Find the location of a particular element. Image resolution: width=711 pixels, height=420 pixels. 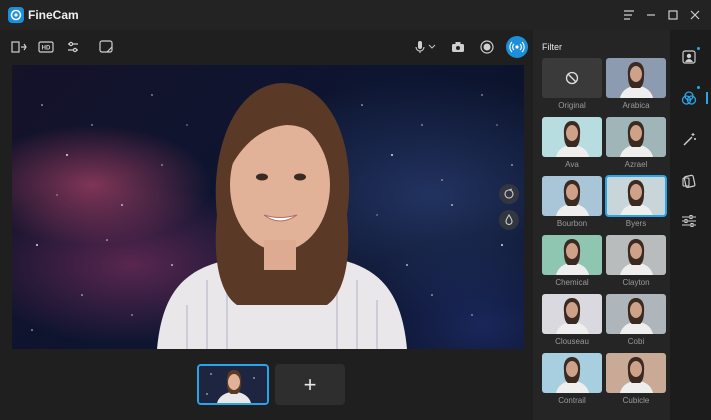

right-rail is located at coordinates (690, 225).